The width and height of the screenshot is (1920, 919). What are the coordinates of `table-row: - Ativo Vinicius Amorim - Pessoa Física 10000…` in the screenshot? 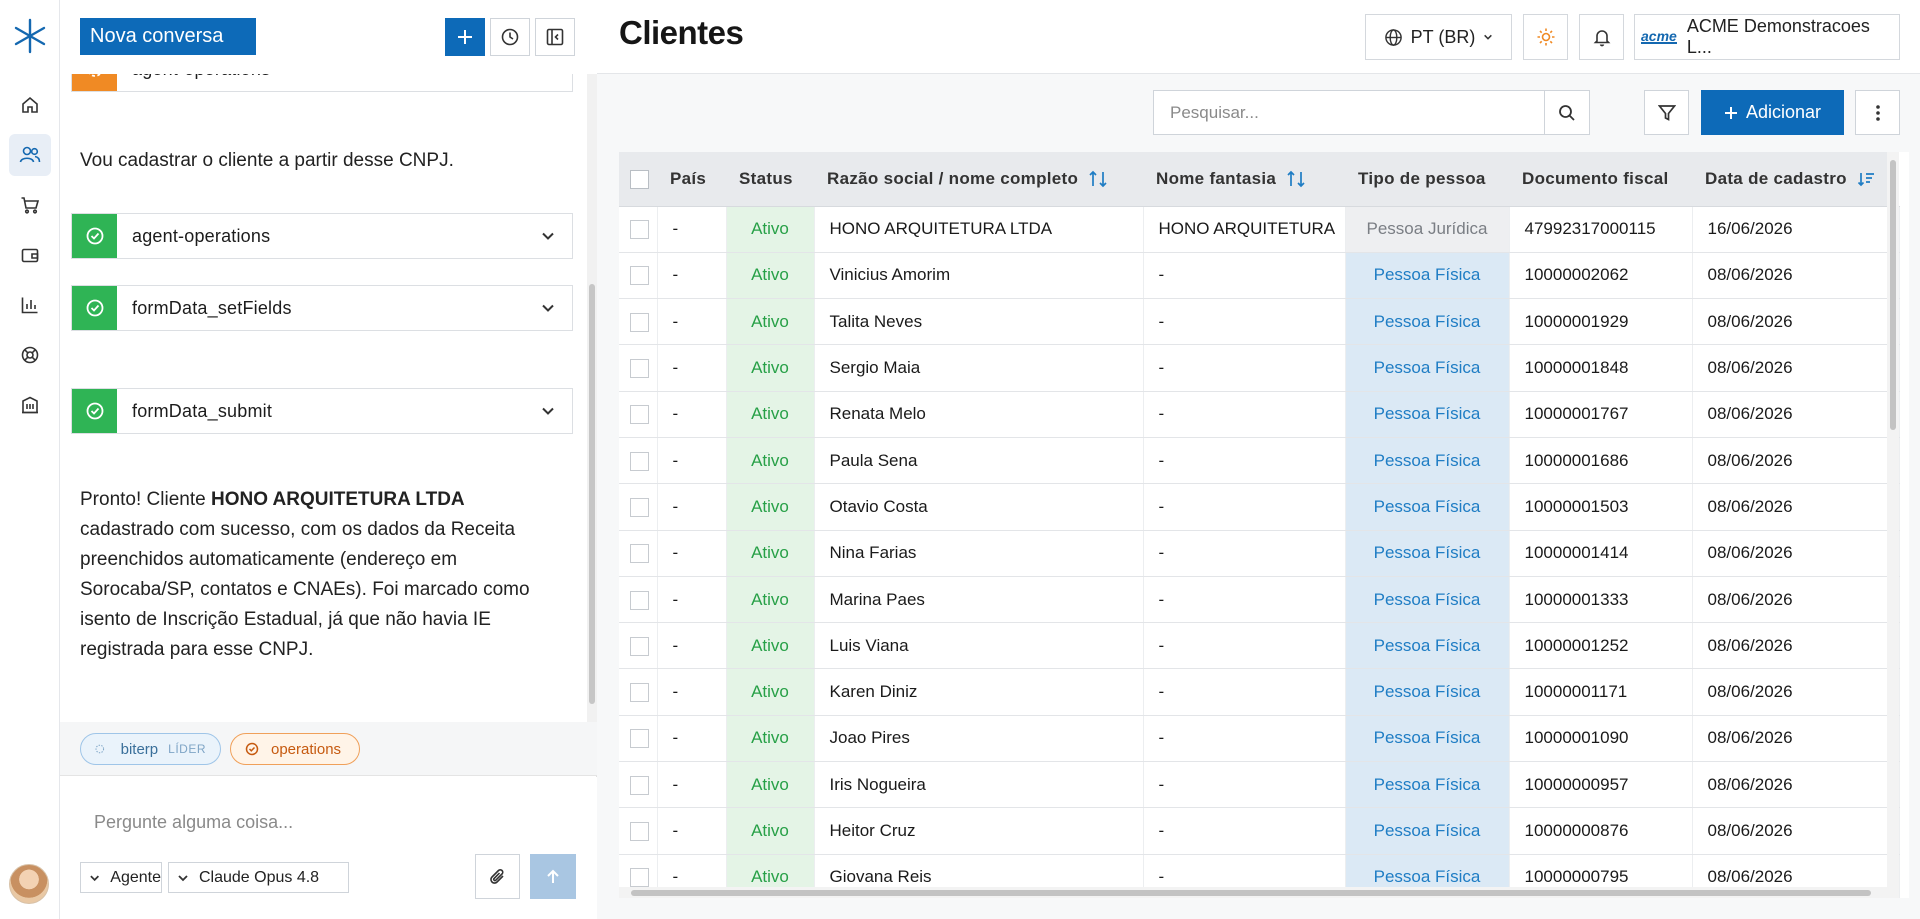 It's located at (1259, 276).